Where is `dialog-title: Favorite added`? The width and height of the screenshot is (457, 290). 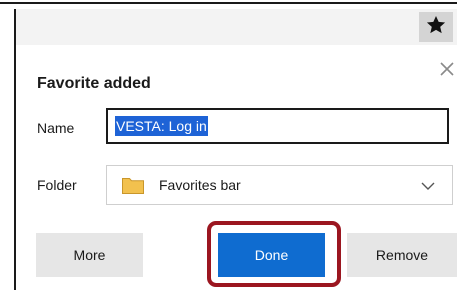
dialog-title: Favorite added is located at coordinates (94, 83).